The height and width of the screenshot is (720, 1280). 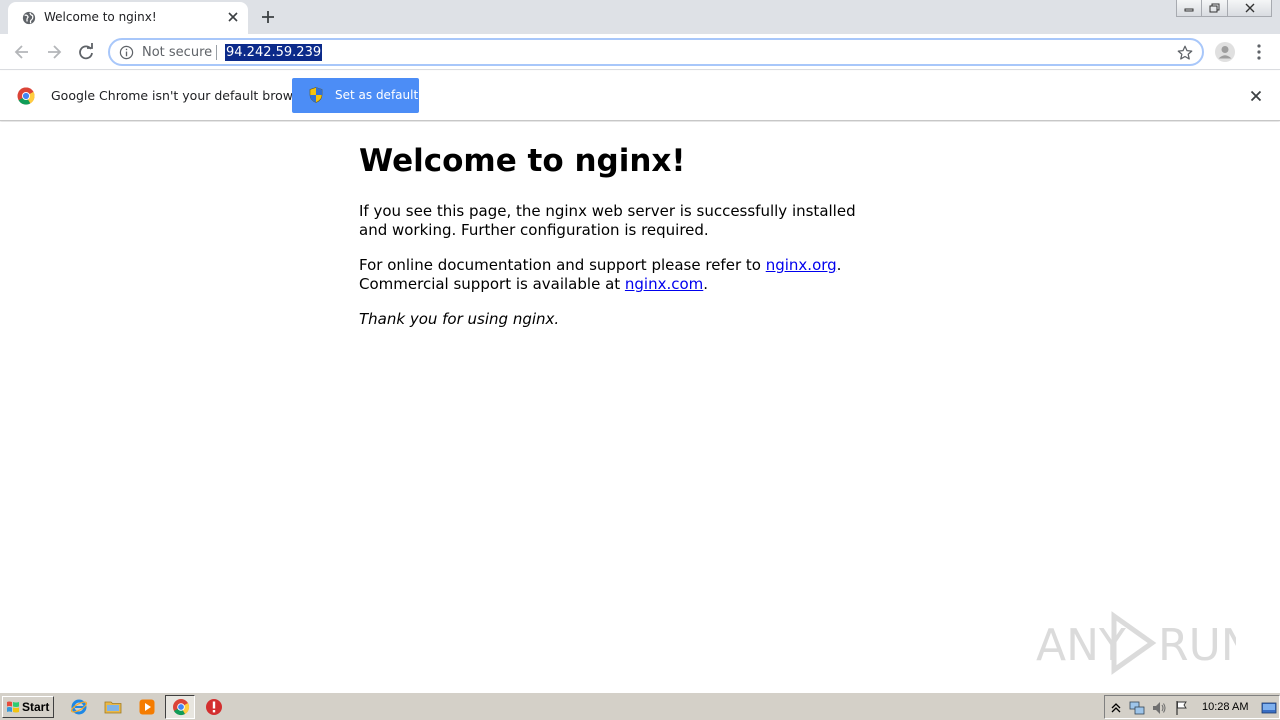 I want to click on infobar-message: Google Chrome isn't your default browser, so click(x=182, y=95).